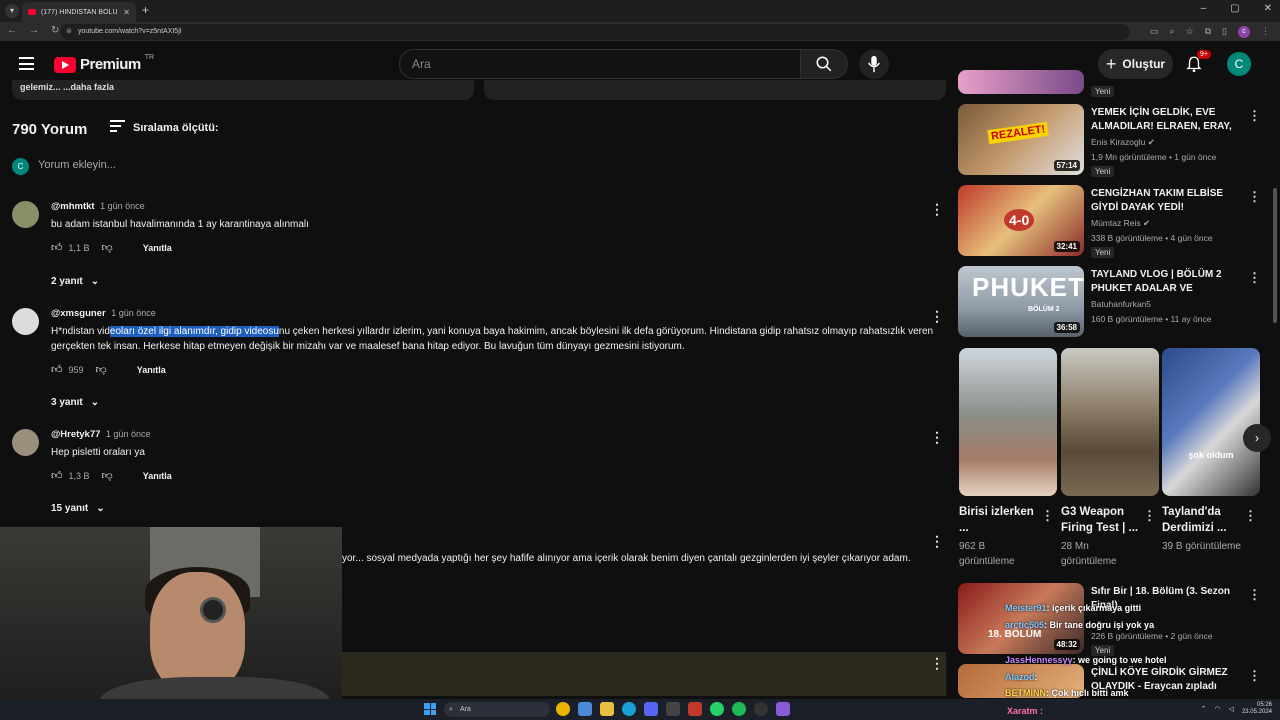 The width and height of the screenshot is (1280, 720). Describe the element at coordinates (26, 63) in the screenshot. I see `hamburger-menu-icon` at that location.